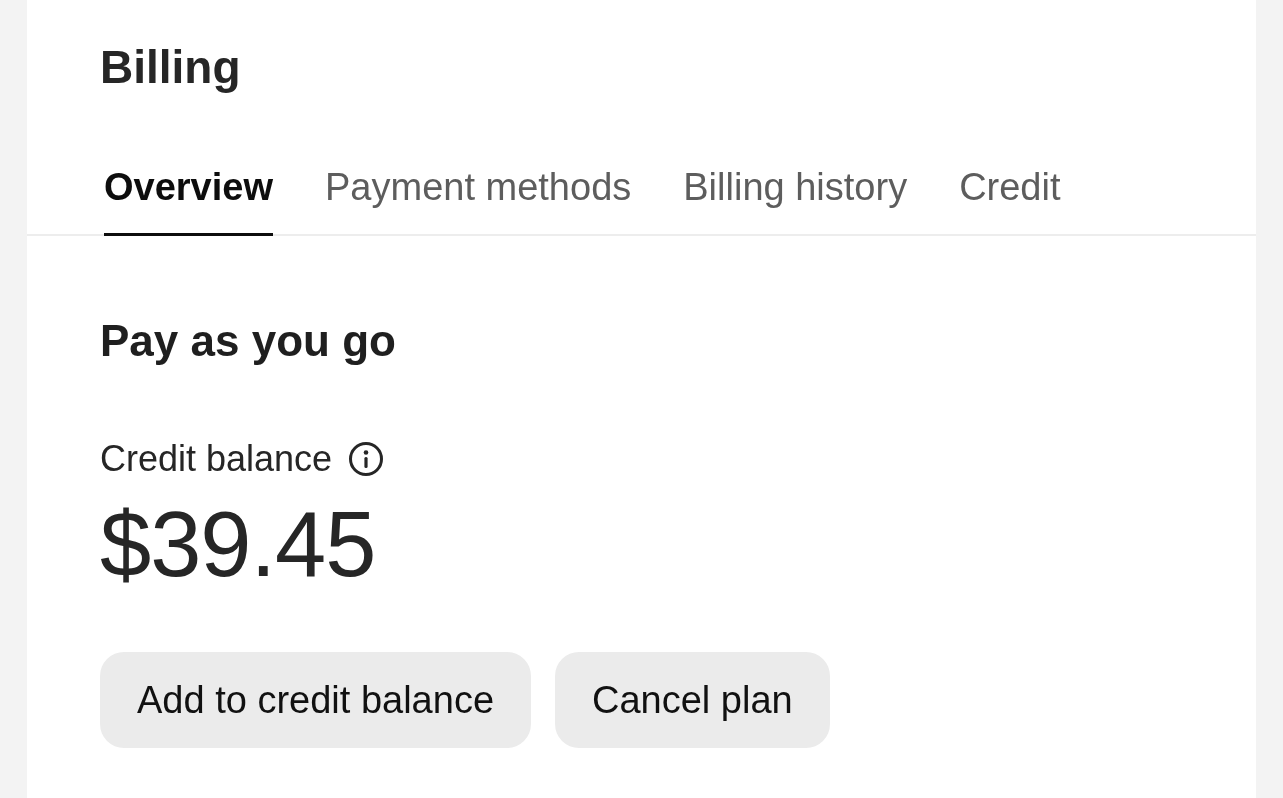  Describe the element at coordinates (692, 700) in the screenshot. I see `cancel-plan-button: Cancel plan` at that location.